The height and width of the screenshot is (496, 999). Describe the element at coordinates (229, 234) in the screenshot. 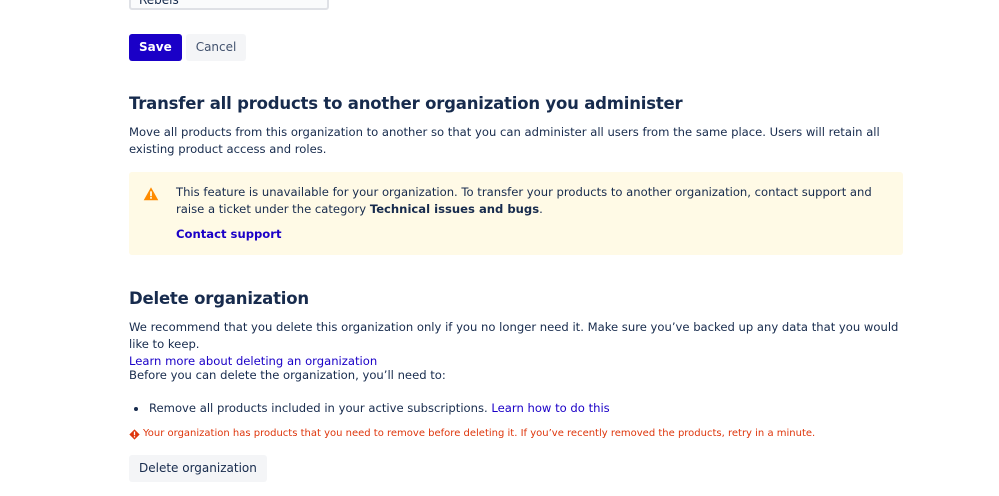

I see `contact-support-link: Contact support` at that location.